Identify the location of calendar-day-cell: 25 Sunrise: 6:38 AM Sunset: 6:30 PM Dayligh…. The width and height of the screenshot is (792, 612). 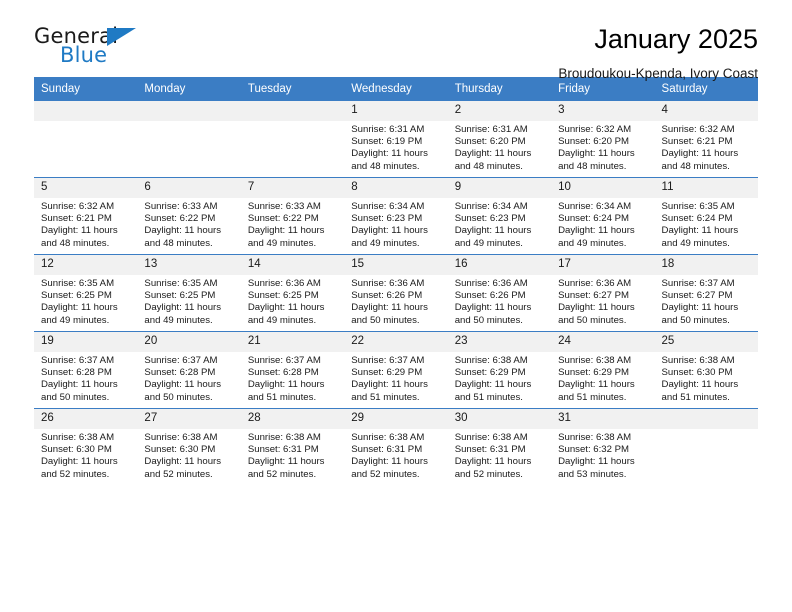
(706, 370).